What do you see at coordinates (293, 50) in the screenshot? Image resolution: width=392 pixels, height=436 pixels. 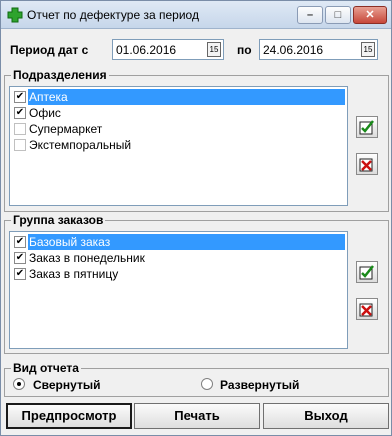 I see `date-to-value: 24.06.2016` at bounding box center [293, 50].